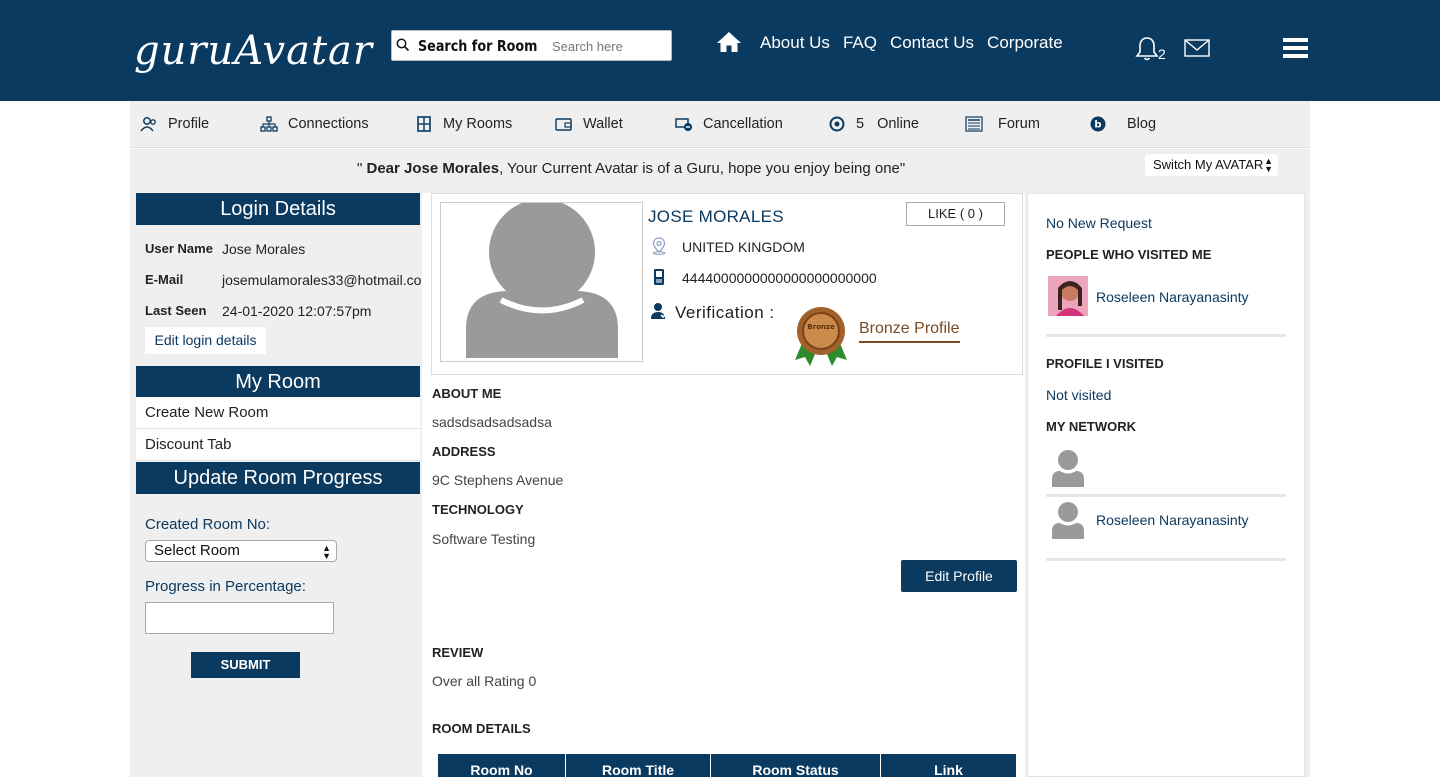 The width and height of the screenshot is (1440, 777). What do you see at coordinates (189, 124) in the screenshot?
I see `subnav-profile-label: Profile` at bounding box center [189, 124].